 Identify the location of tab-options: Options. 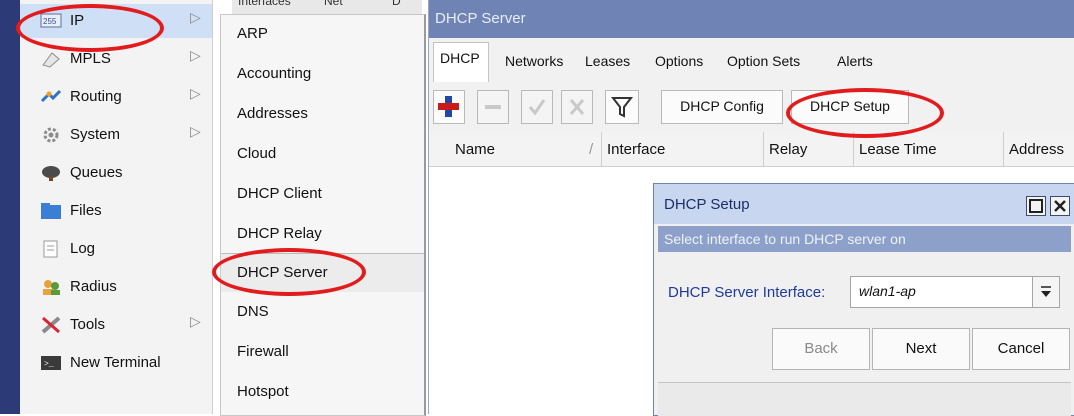
(682, 61).